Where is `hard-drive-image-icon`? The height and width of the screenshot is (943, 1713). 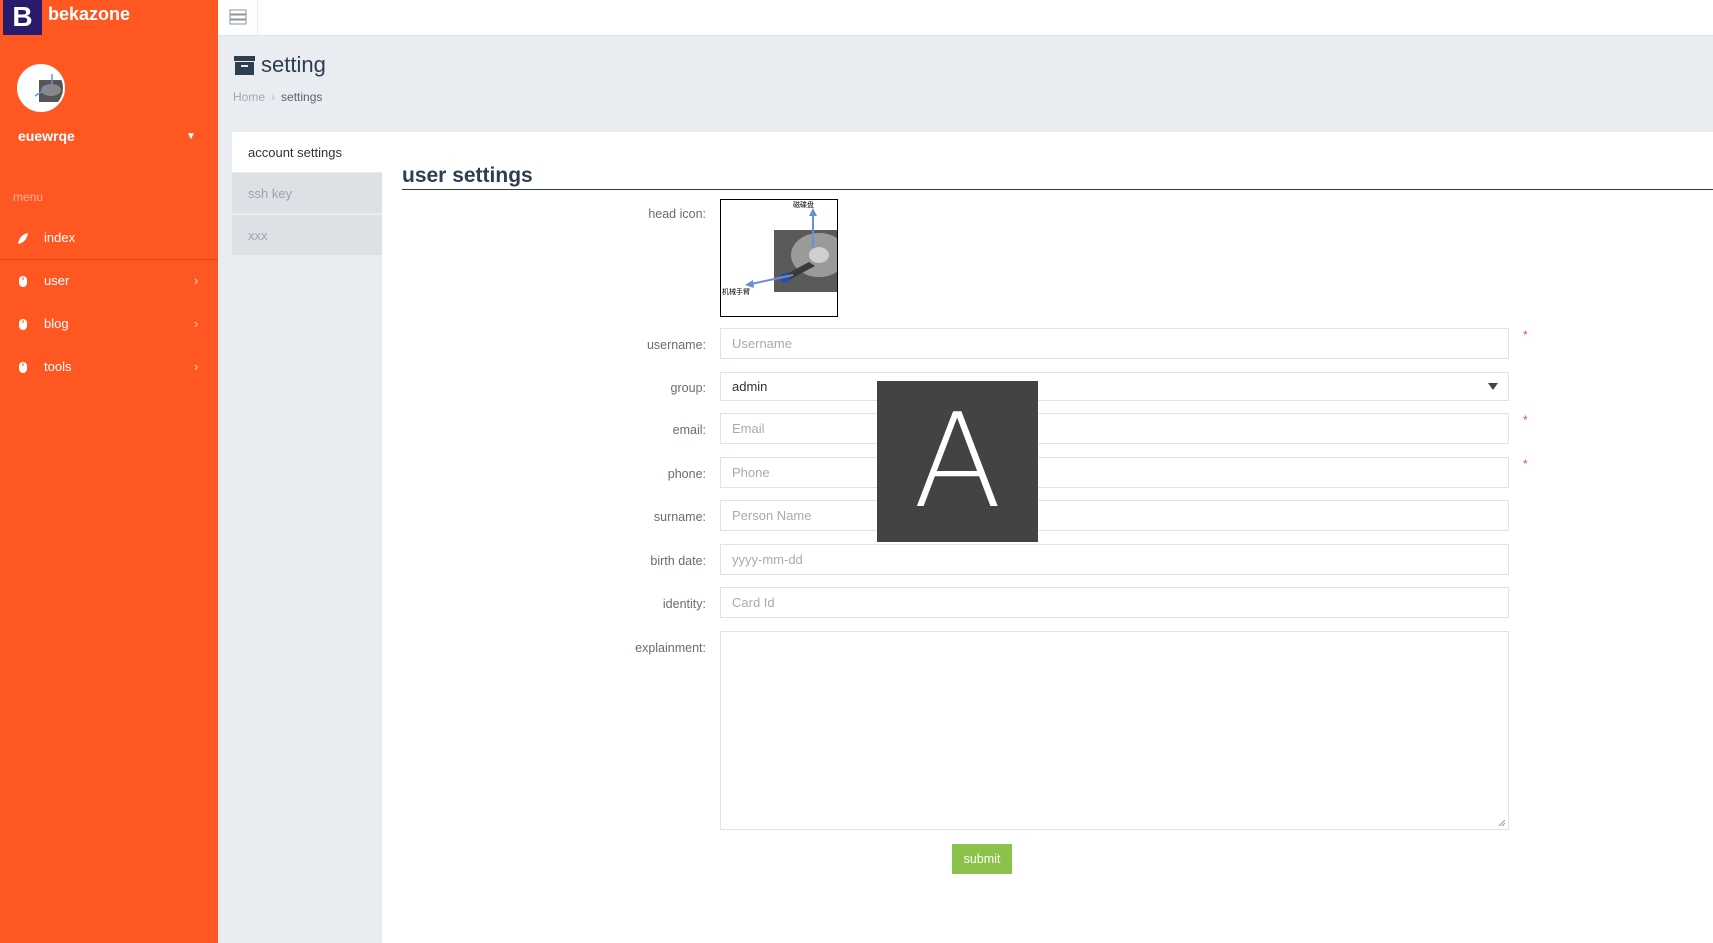 hard-drive-image-icon is located at coordinates (779, 258).